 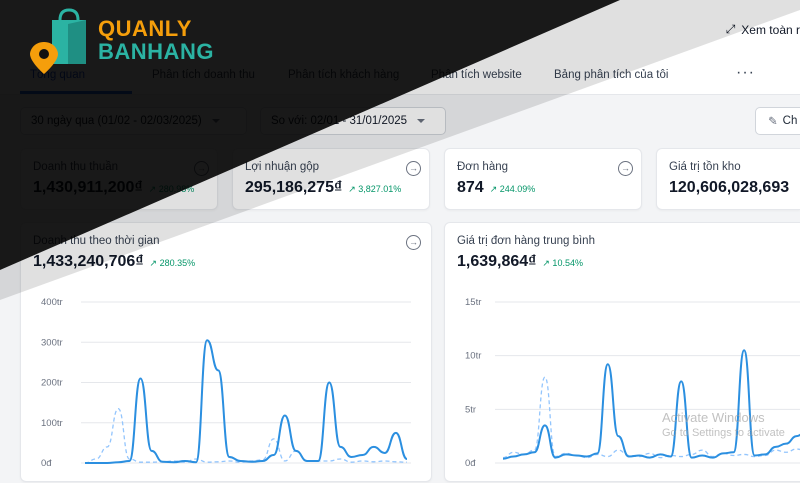 What do you see at coordinates (543, 179) in the screenshot?
I see `kpi-card-orders: Đơn hàng → 874 ↗ 244.09%` at bounding box center [543, 179].